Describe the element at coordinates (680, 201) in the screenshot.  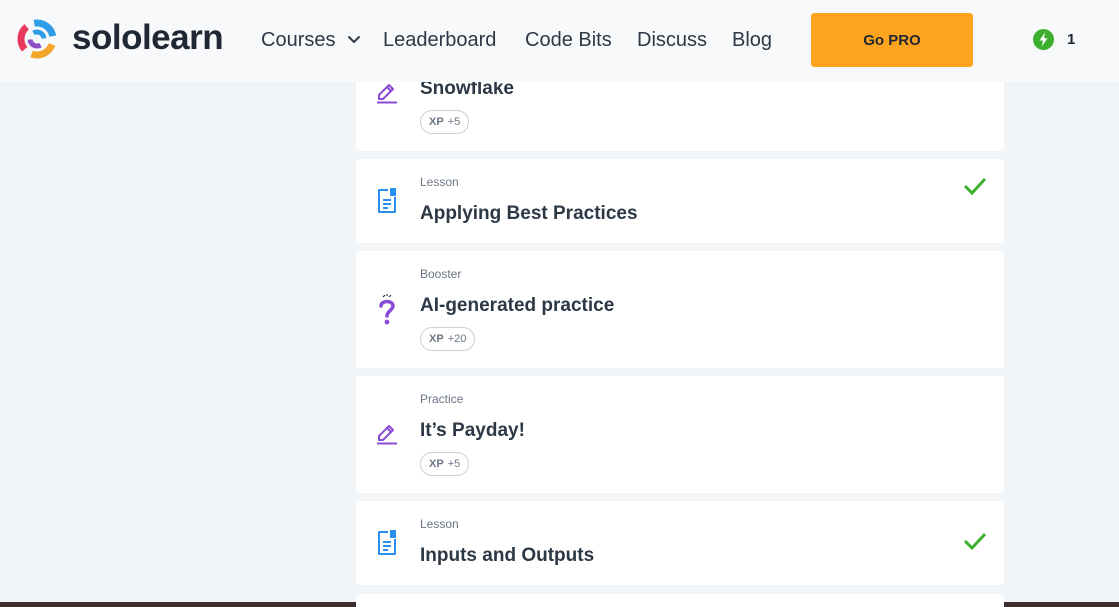
I see `lesson-card: Lesson Applying Best Practices` at that location.